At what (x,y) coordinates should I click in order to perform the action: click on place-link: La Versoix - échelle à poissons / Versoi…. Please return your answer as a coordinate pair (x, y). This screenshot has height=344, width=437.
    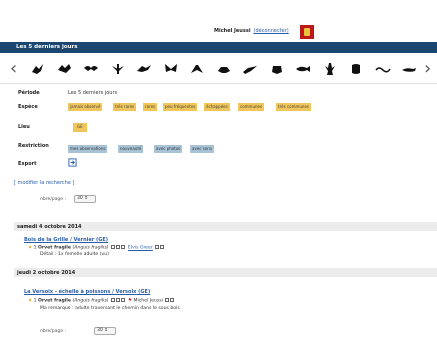
    Looking at the image, I should click on (87, 292).